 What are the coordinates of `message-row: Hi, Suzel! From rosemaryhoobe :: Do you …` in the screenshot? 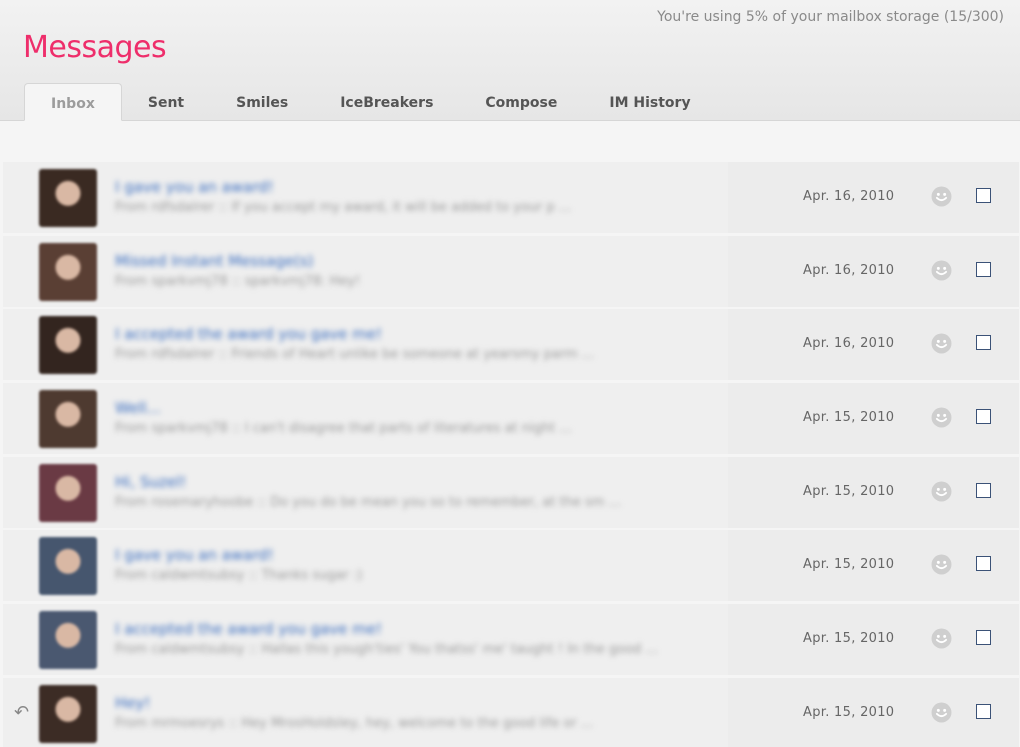 It's located at (511, 492).